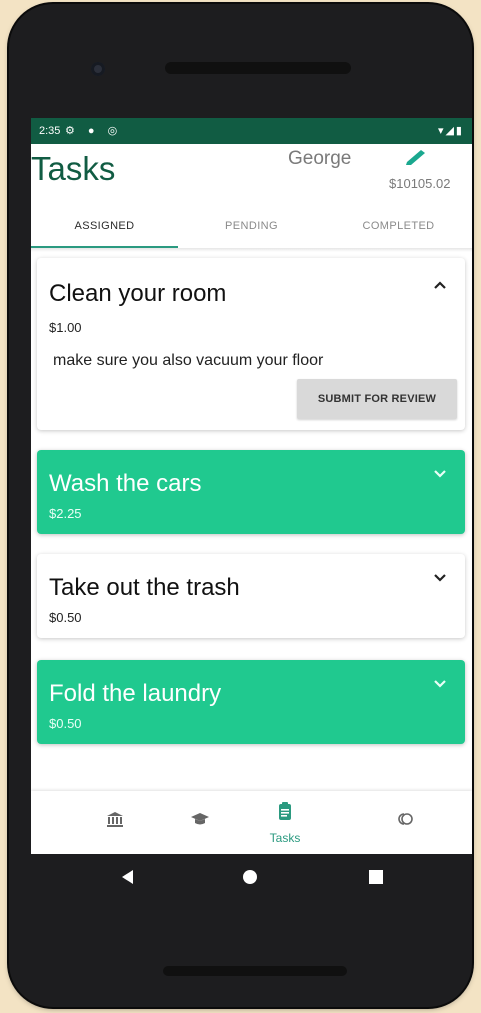 This screenshot has height=1013, width=481. Describe the element at coordinates (251, 596) in the screenshot. I see `task-card: Take out the trash $0.50` at that location.